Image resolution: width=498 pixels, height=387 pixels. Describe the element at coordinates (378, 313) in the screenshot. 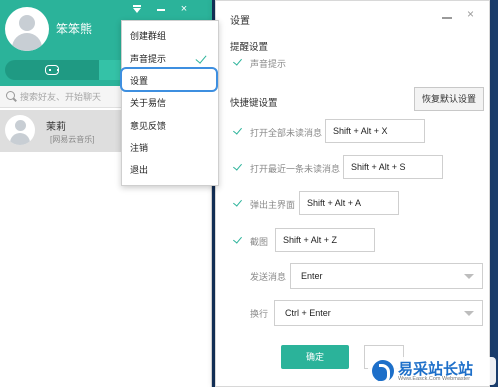

I see `newline-select: Ctrl + Enter` at that location.